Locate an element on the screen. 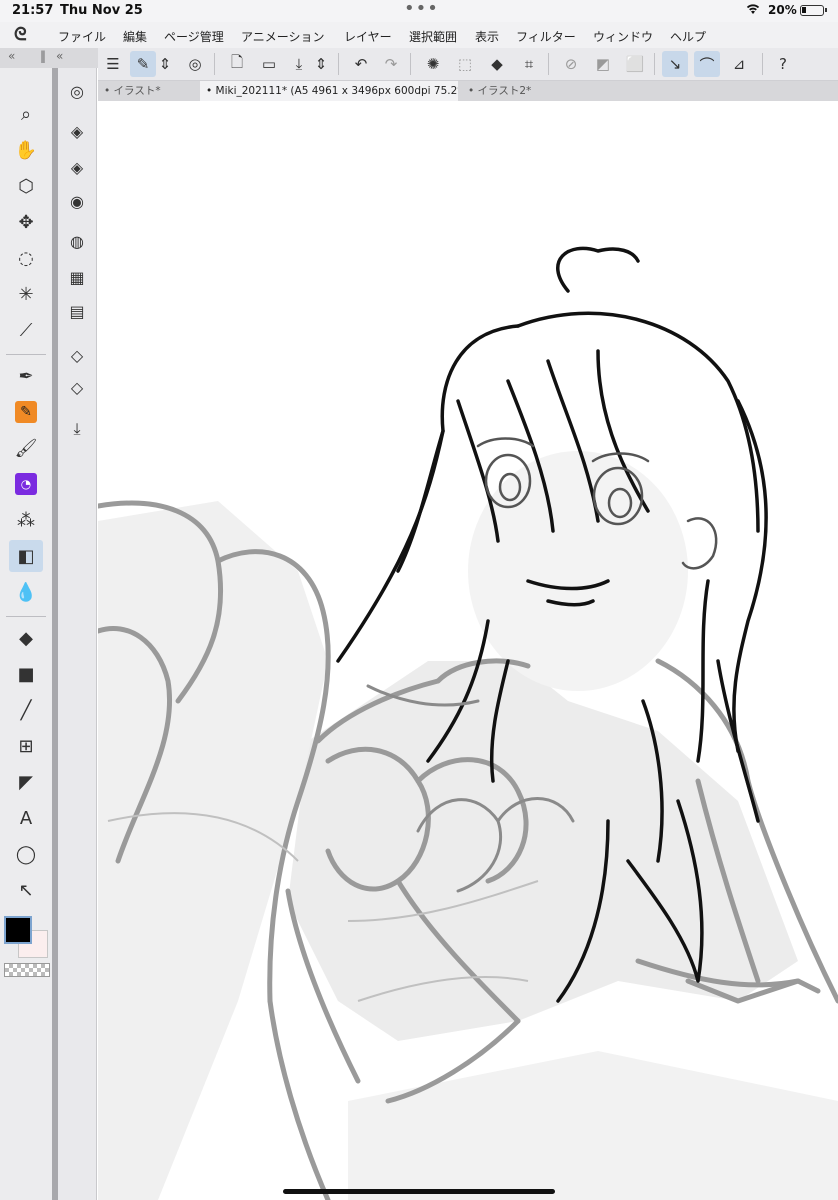  status-time: 21:57 is located at coordinates (33, 10).